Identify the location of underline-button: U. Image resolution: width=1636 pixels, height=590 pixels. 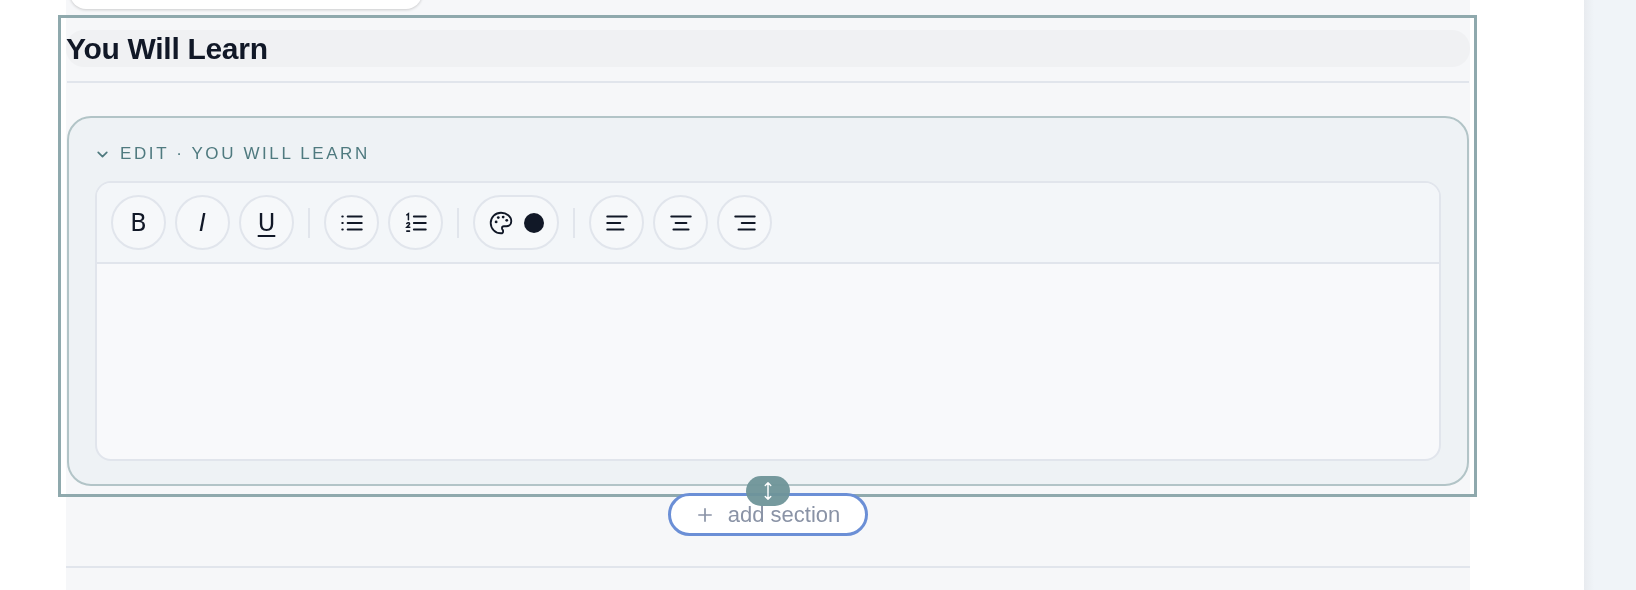
(266, 222).